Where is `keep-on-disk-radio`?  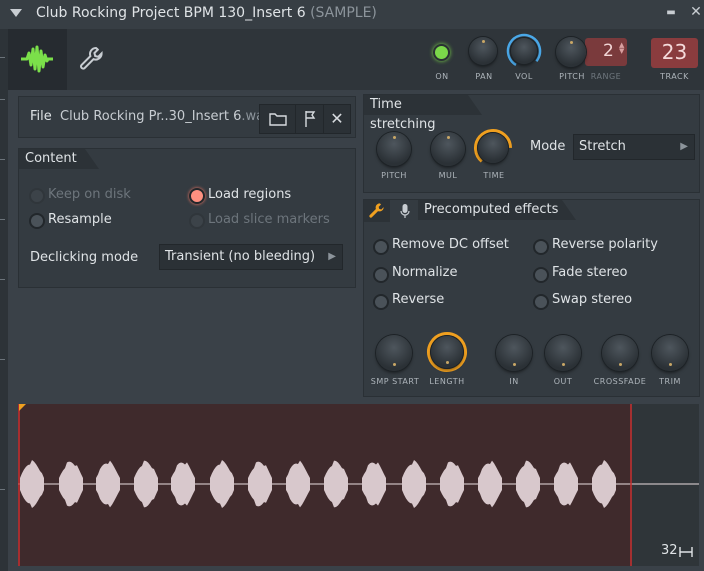 keep-on-disk-radio is located at coordinates (37, 196).